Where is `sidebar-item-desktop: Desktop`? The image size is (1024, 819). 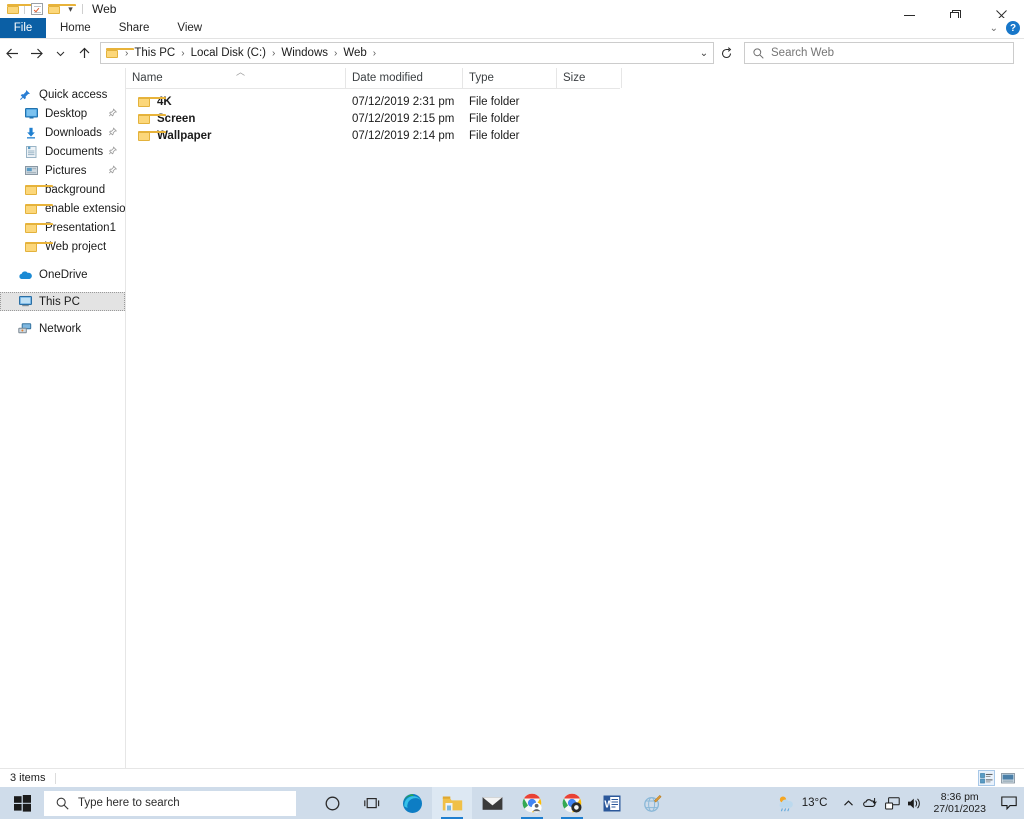 sidebar-item-desktop: Desktop is located at coordinates (62, 113).